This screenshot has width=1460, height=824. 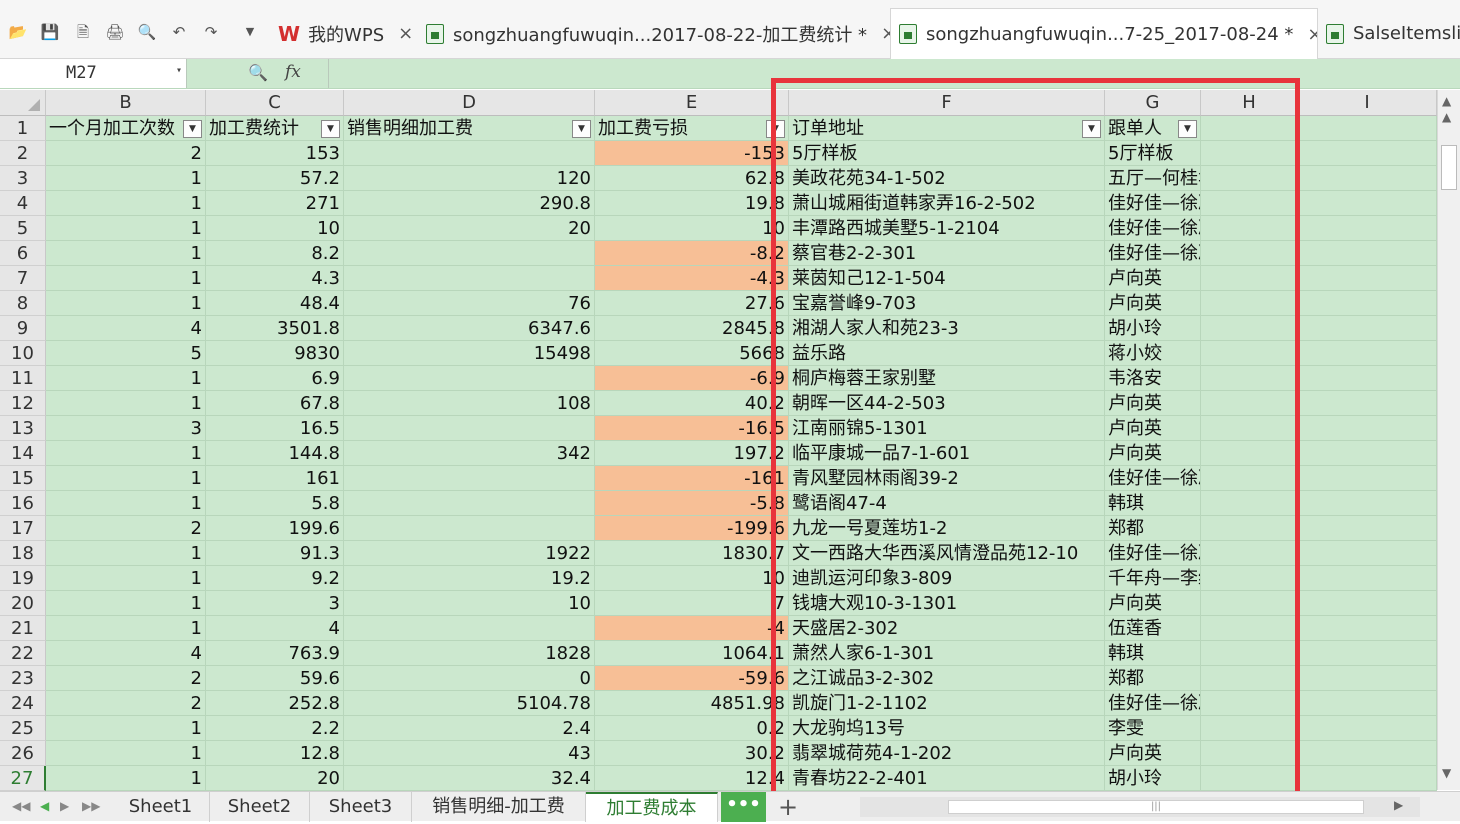 What do you see at coordinates (275, 778) in the screenshot?
I see `table-cell: 20` at bounding box center [275, 778].